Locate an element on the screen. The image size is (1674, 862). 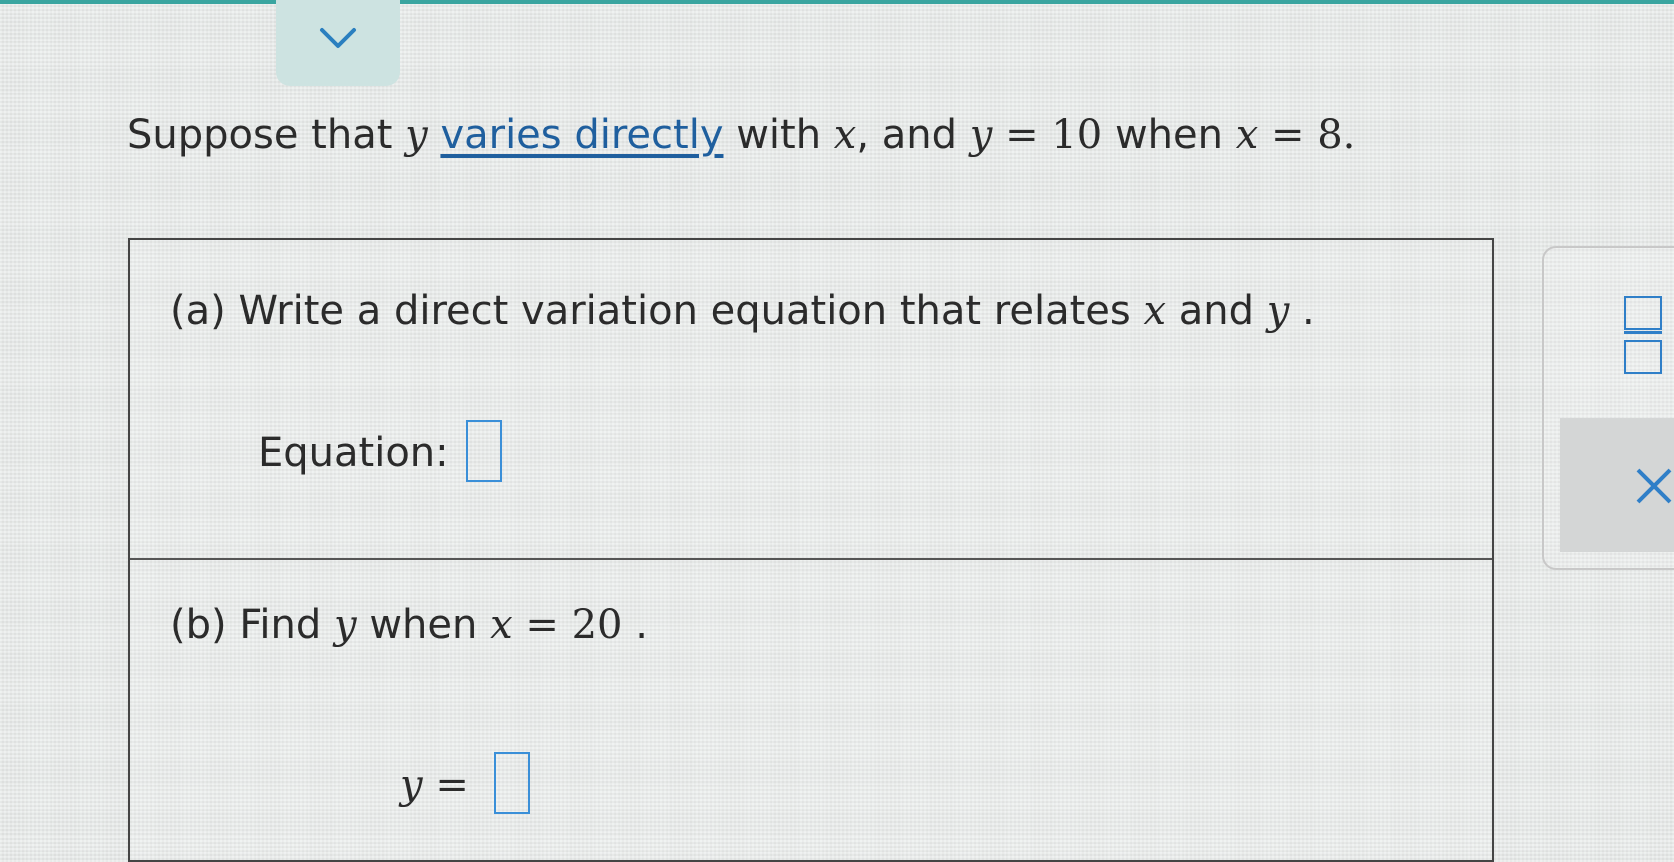
clear-button is located at coordinates (1617, 485).